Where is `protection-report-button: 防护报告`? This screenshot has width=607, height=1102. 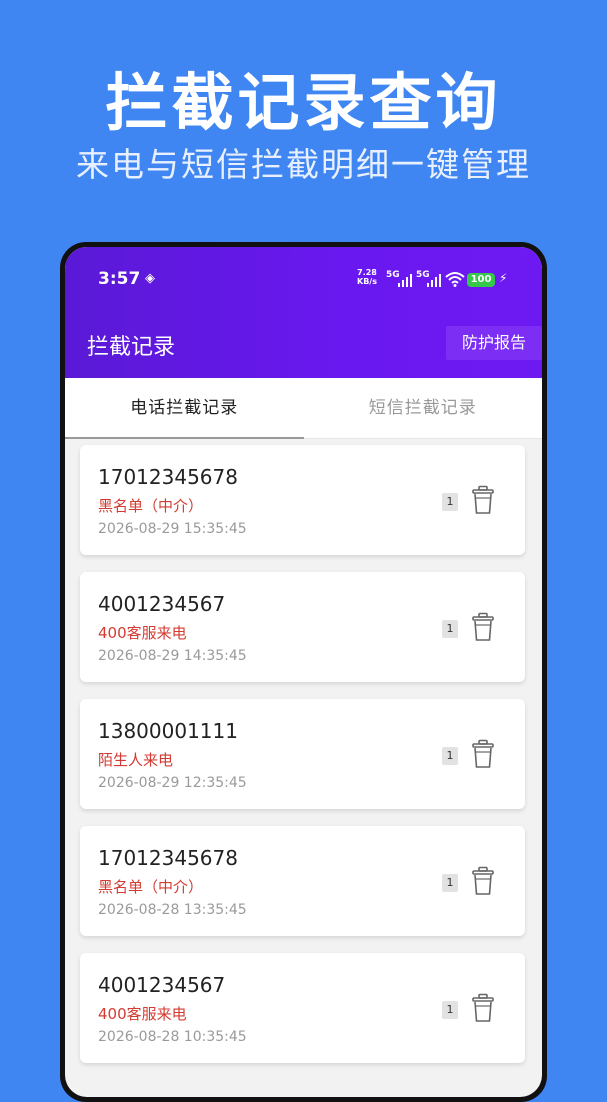 protection-report-button: 防护报告 is located at coordinates (494, 343).